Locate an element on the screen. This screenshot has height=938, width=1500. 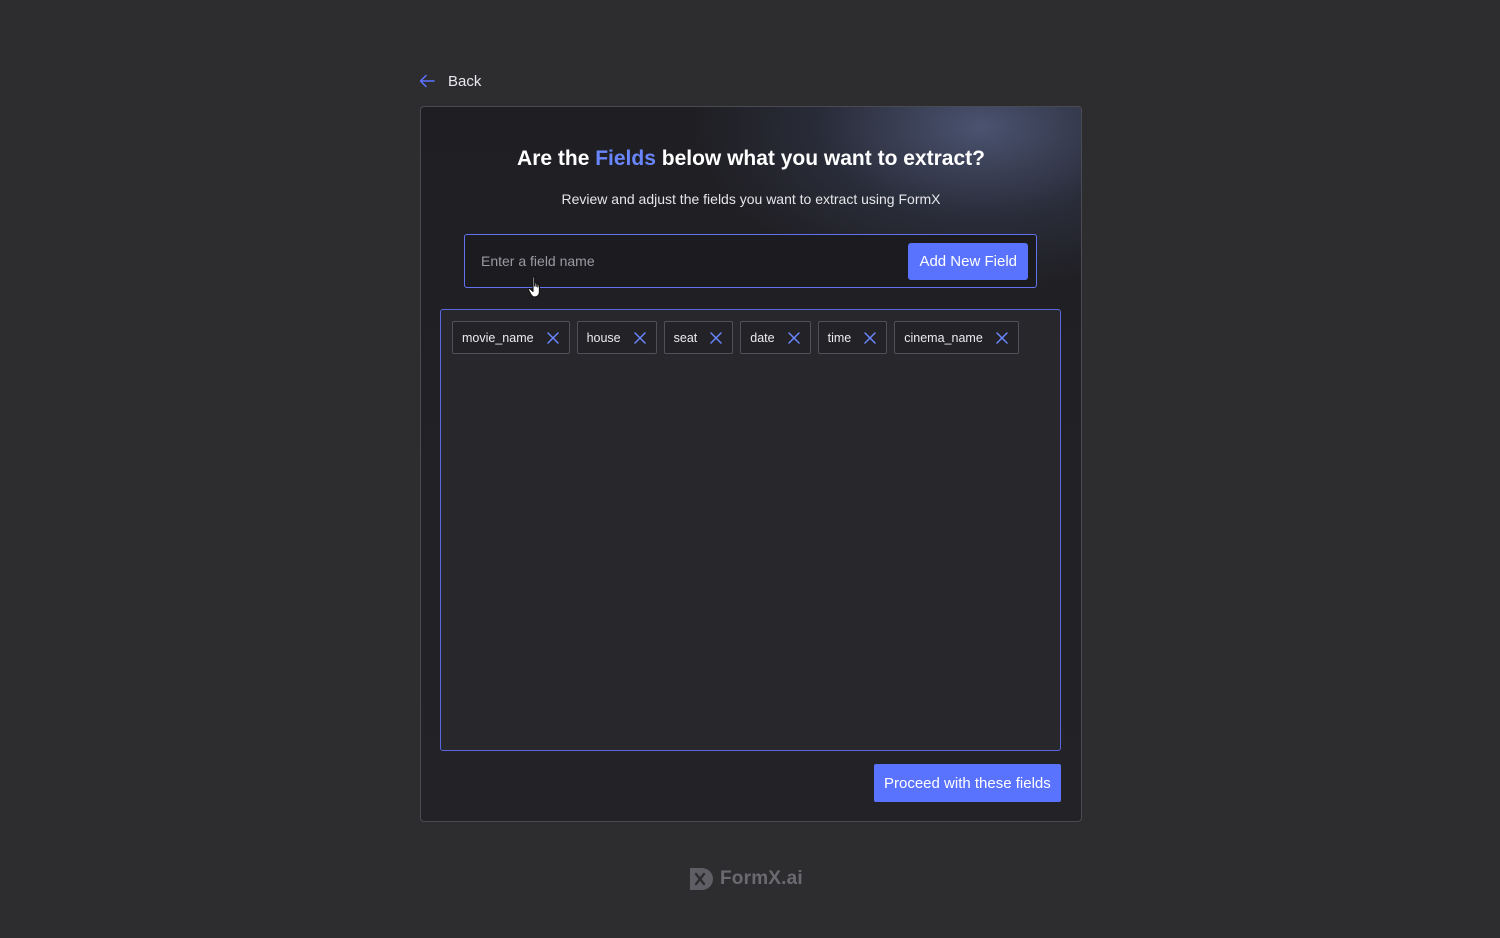
proceed-button: Proceed with these fields is located at coordinates (967, 783).